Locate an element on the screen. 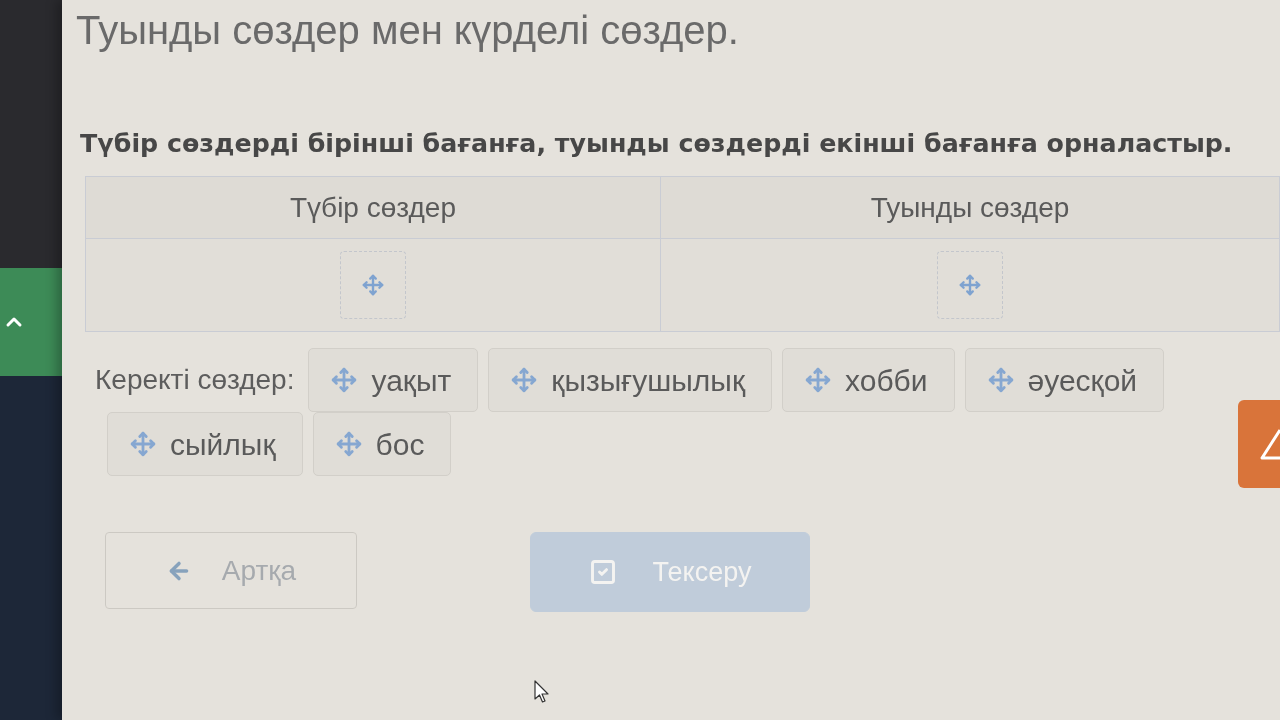  word-chip: қызығушылық is located at coordinates (630, 380).